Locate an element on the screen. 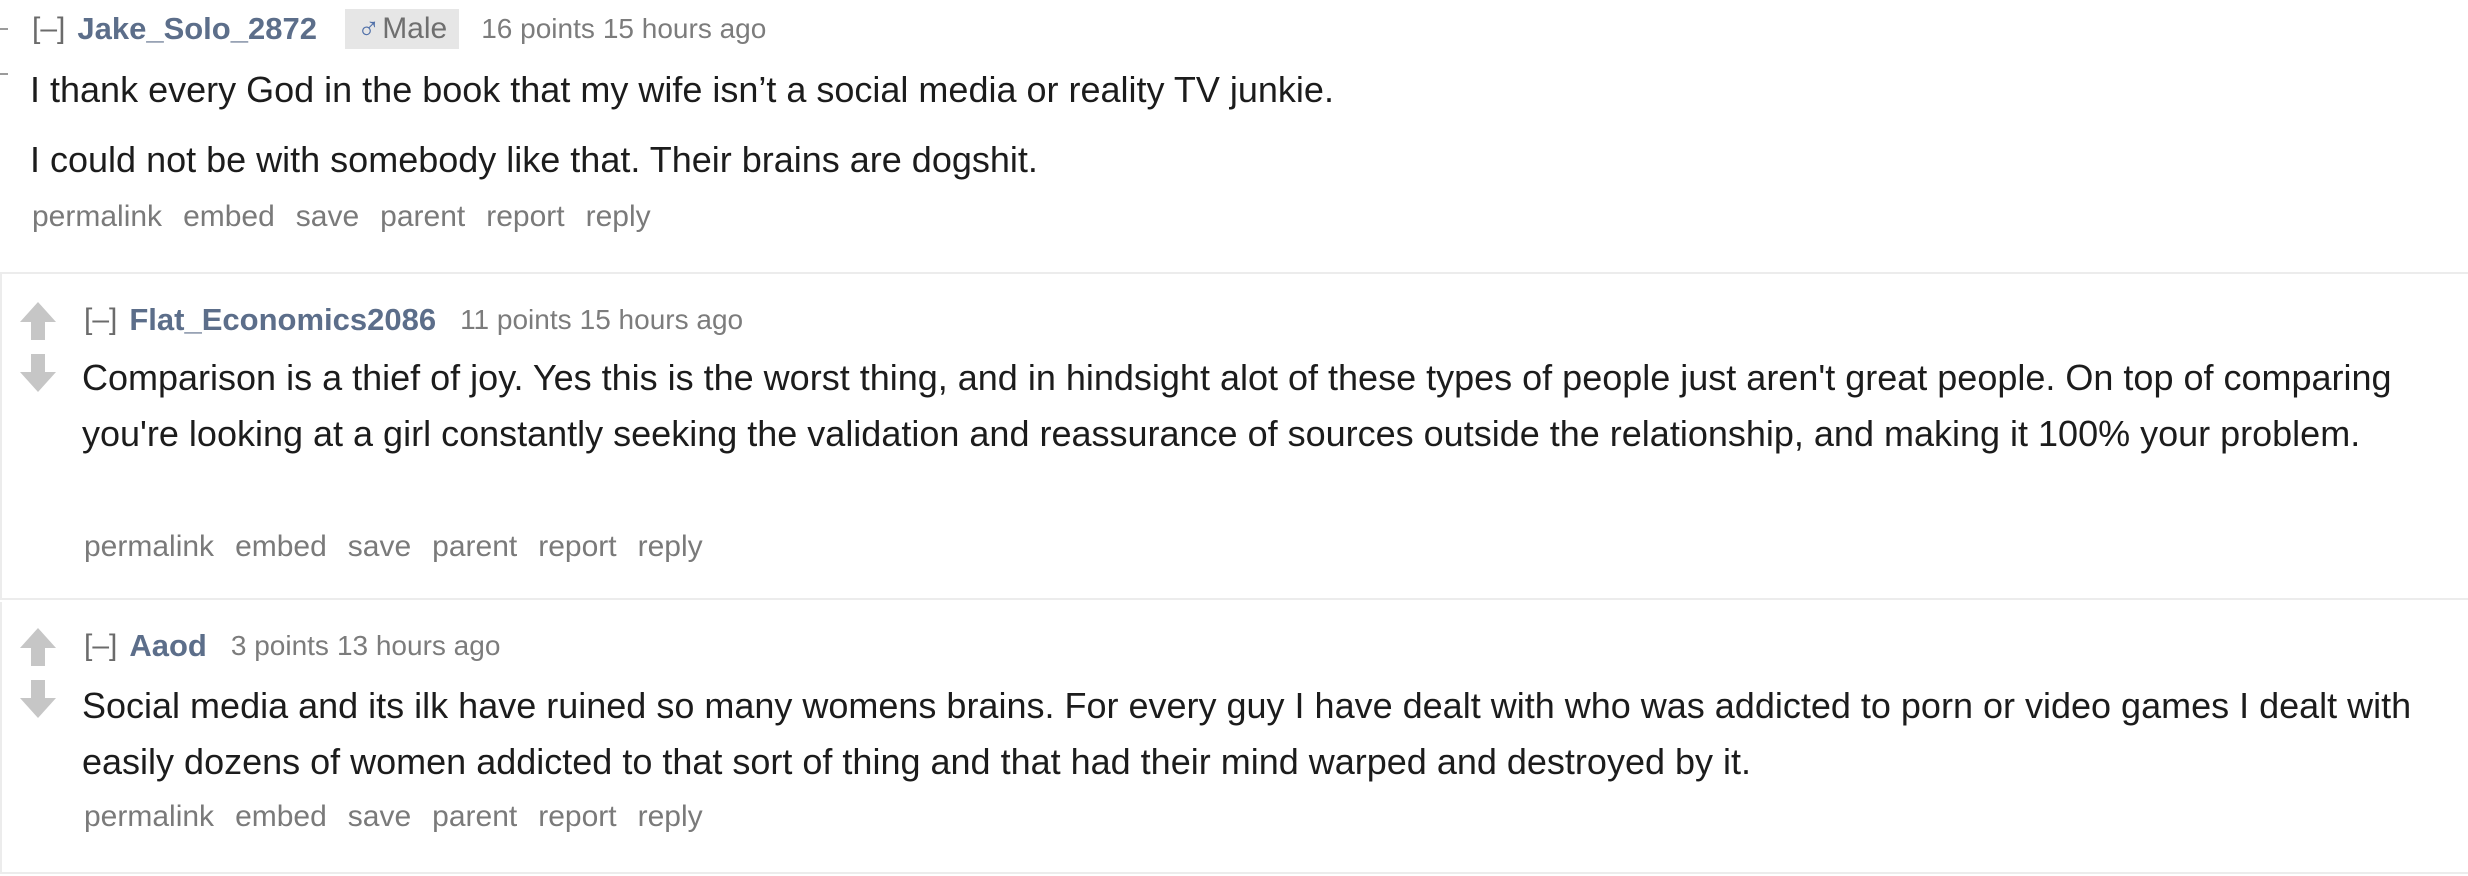  comment-score: 3 points is located at coordinates (279, 645).